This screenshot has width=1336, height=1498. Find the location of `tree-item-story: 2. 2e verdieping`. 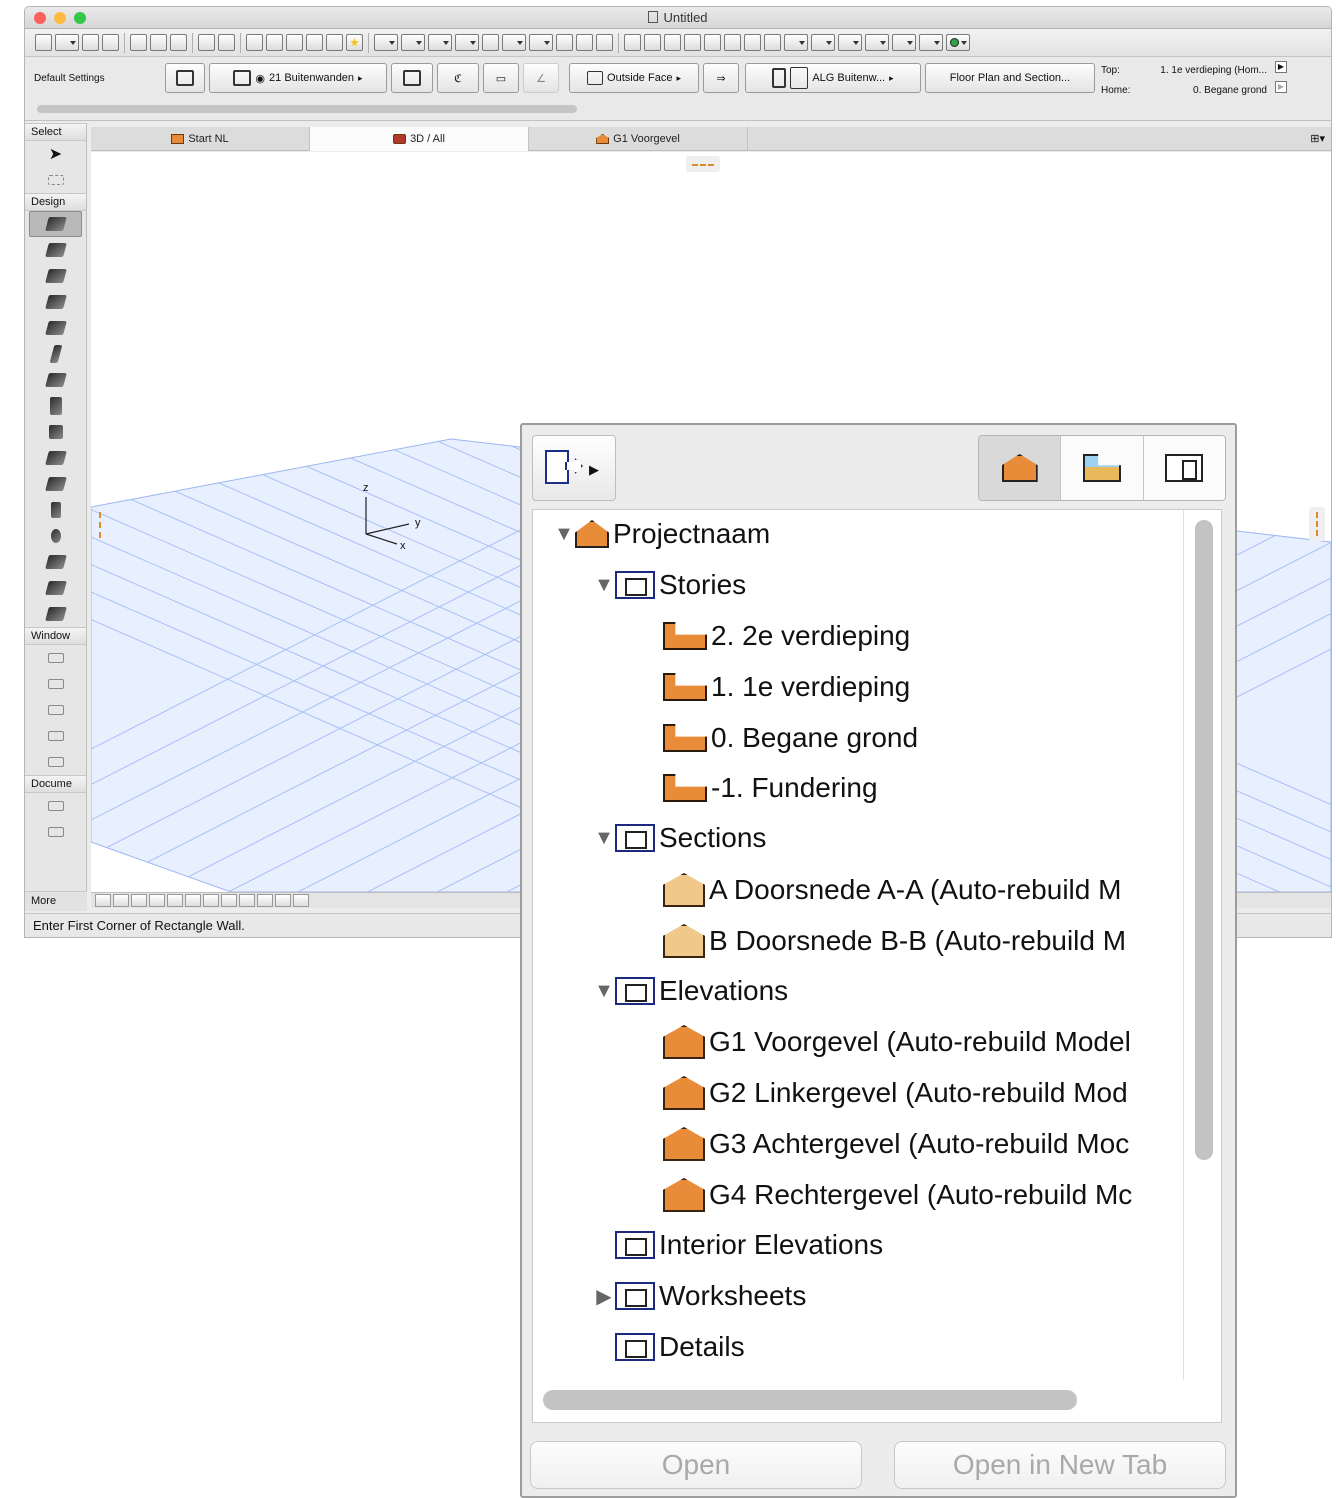

tree-item-story: 2. 2e verdieping is located at coordinates (786, 636).